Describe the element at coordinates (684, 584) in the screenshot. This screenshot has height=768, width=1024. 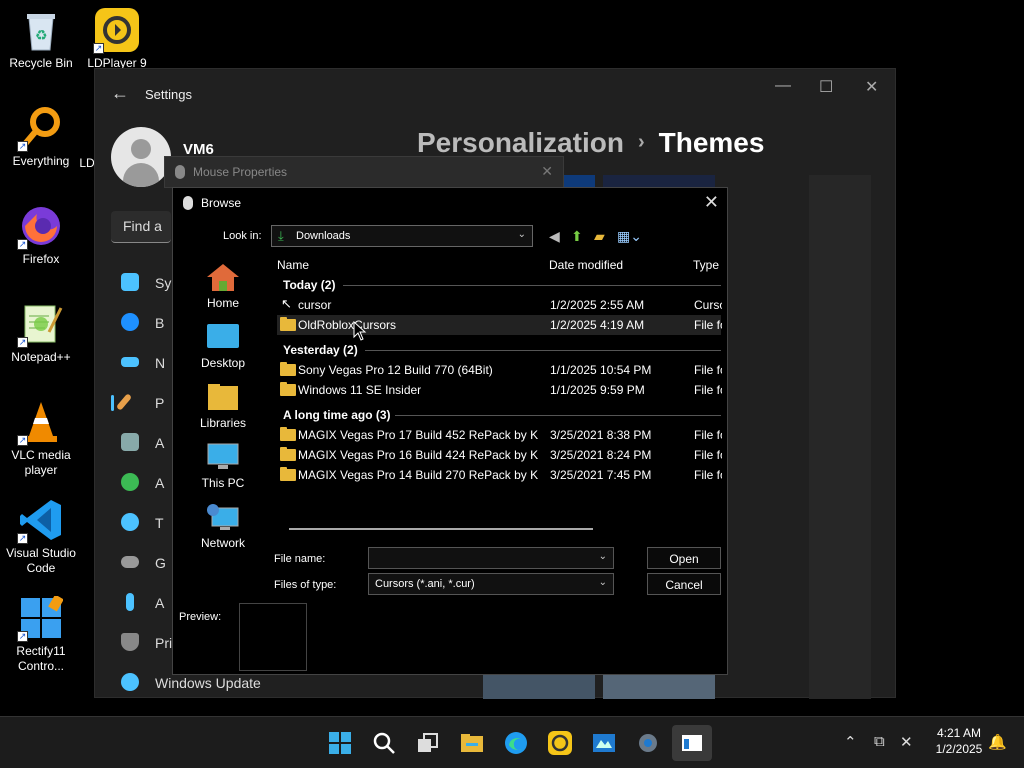
I see `cancel-button: Cancel` at that location.